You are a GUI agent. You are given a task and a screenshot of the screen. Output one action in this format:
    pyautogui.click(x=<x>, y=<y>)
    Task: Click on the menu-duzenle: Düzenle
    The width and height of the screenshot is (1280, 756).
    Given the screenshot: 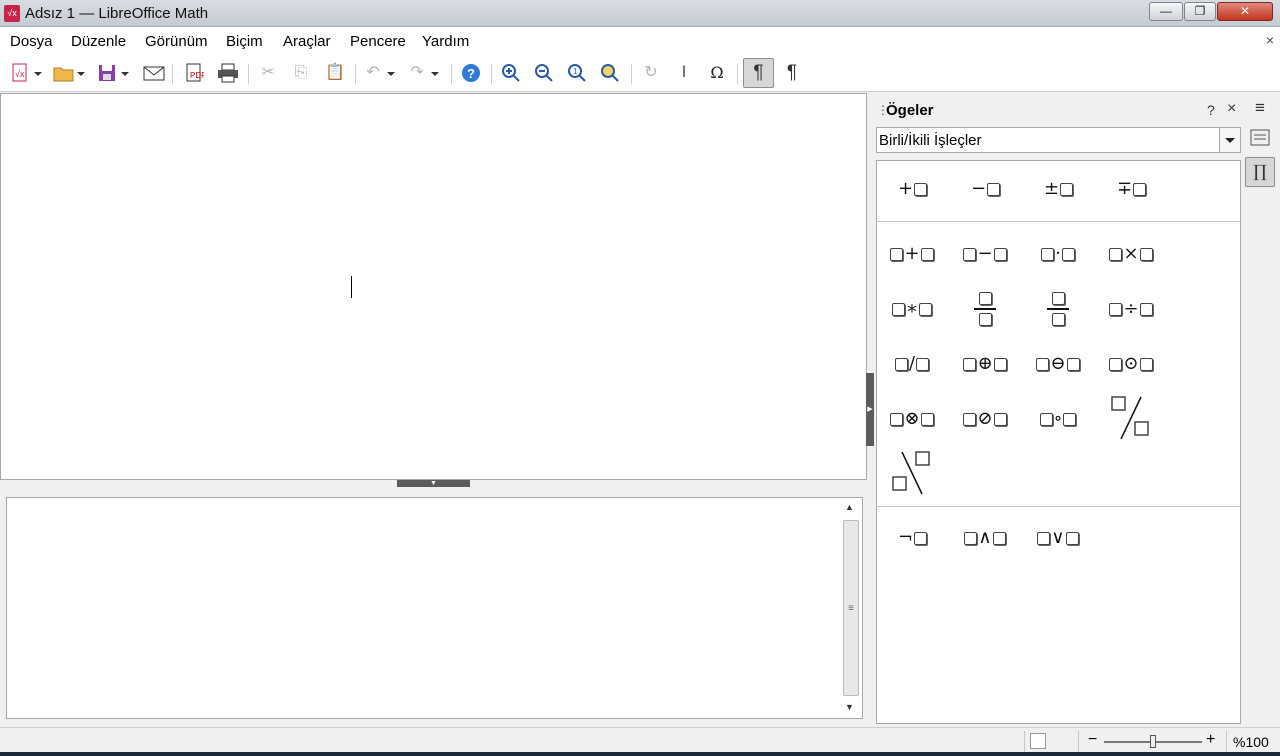 What is the action you would take?
    pyautogui.click(x=98, y=41)
    